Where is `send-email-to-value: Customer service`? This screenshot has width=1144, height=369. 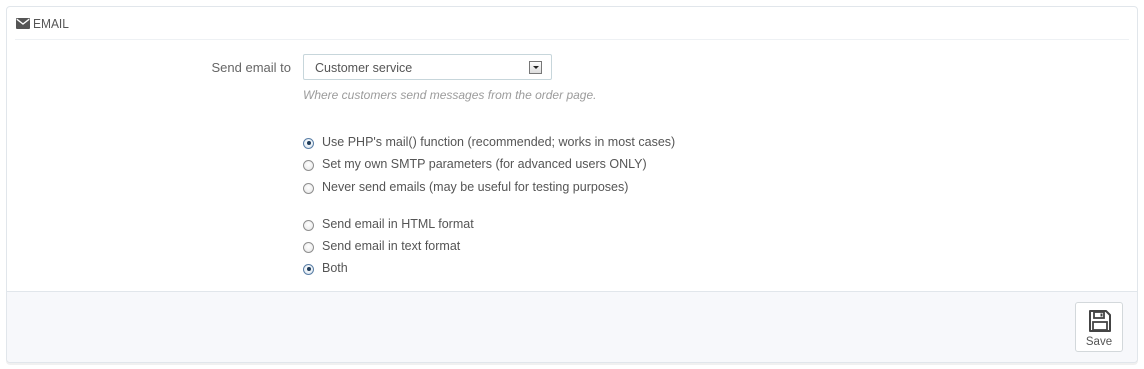
send-email-to-value: Customer service is located at coordinates (364, 68).